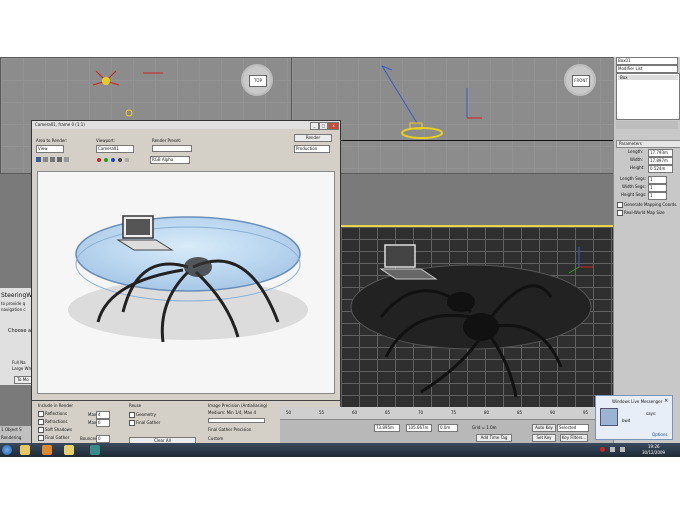 This screenshot has width=680, height=510. What do you see at coordinates (666, 401) in the screenshot?
I see `close-icon: ×` at bounding box center [666, 401].